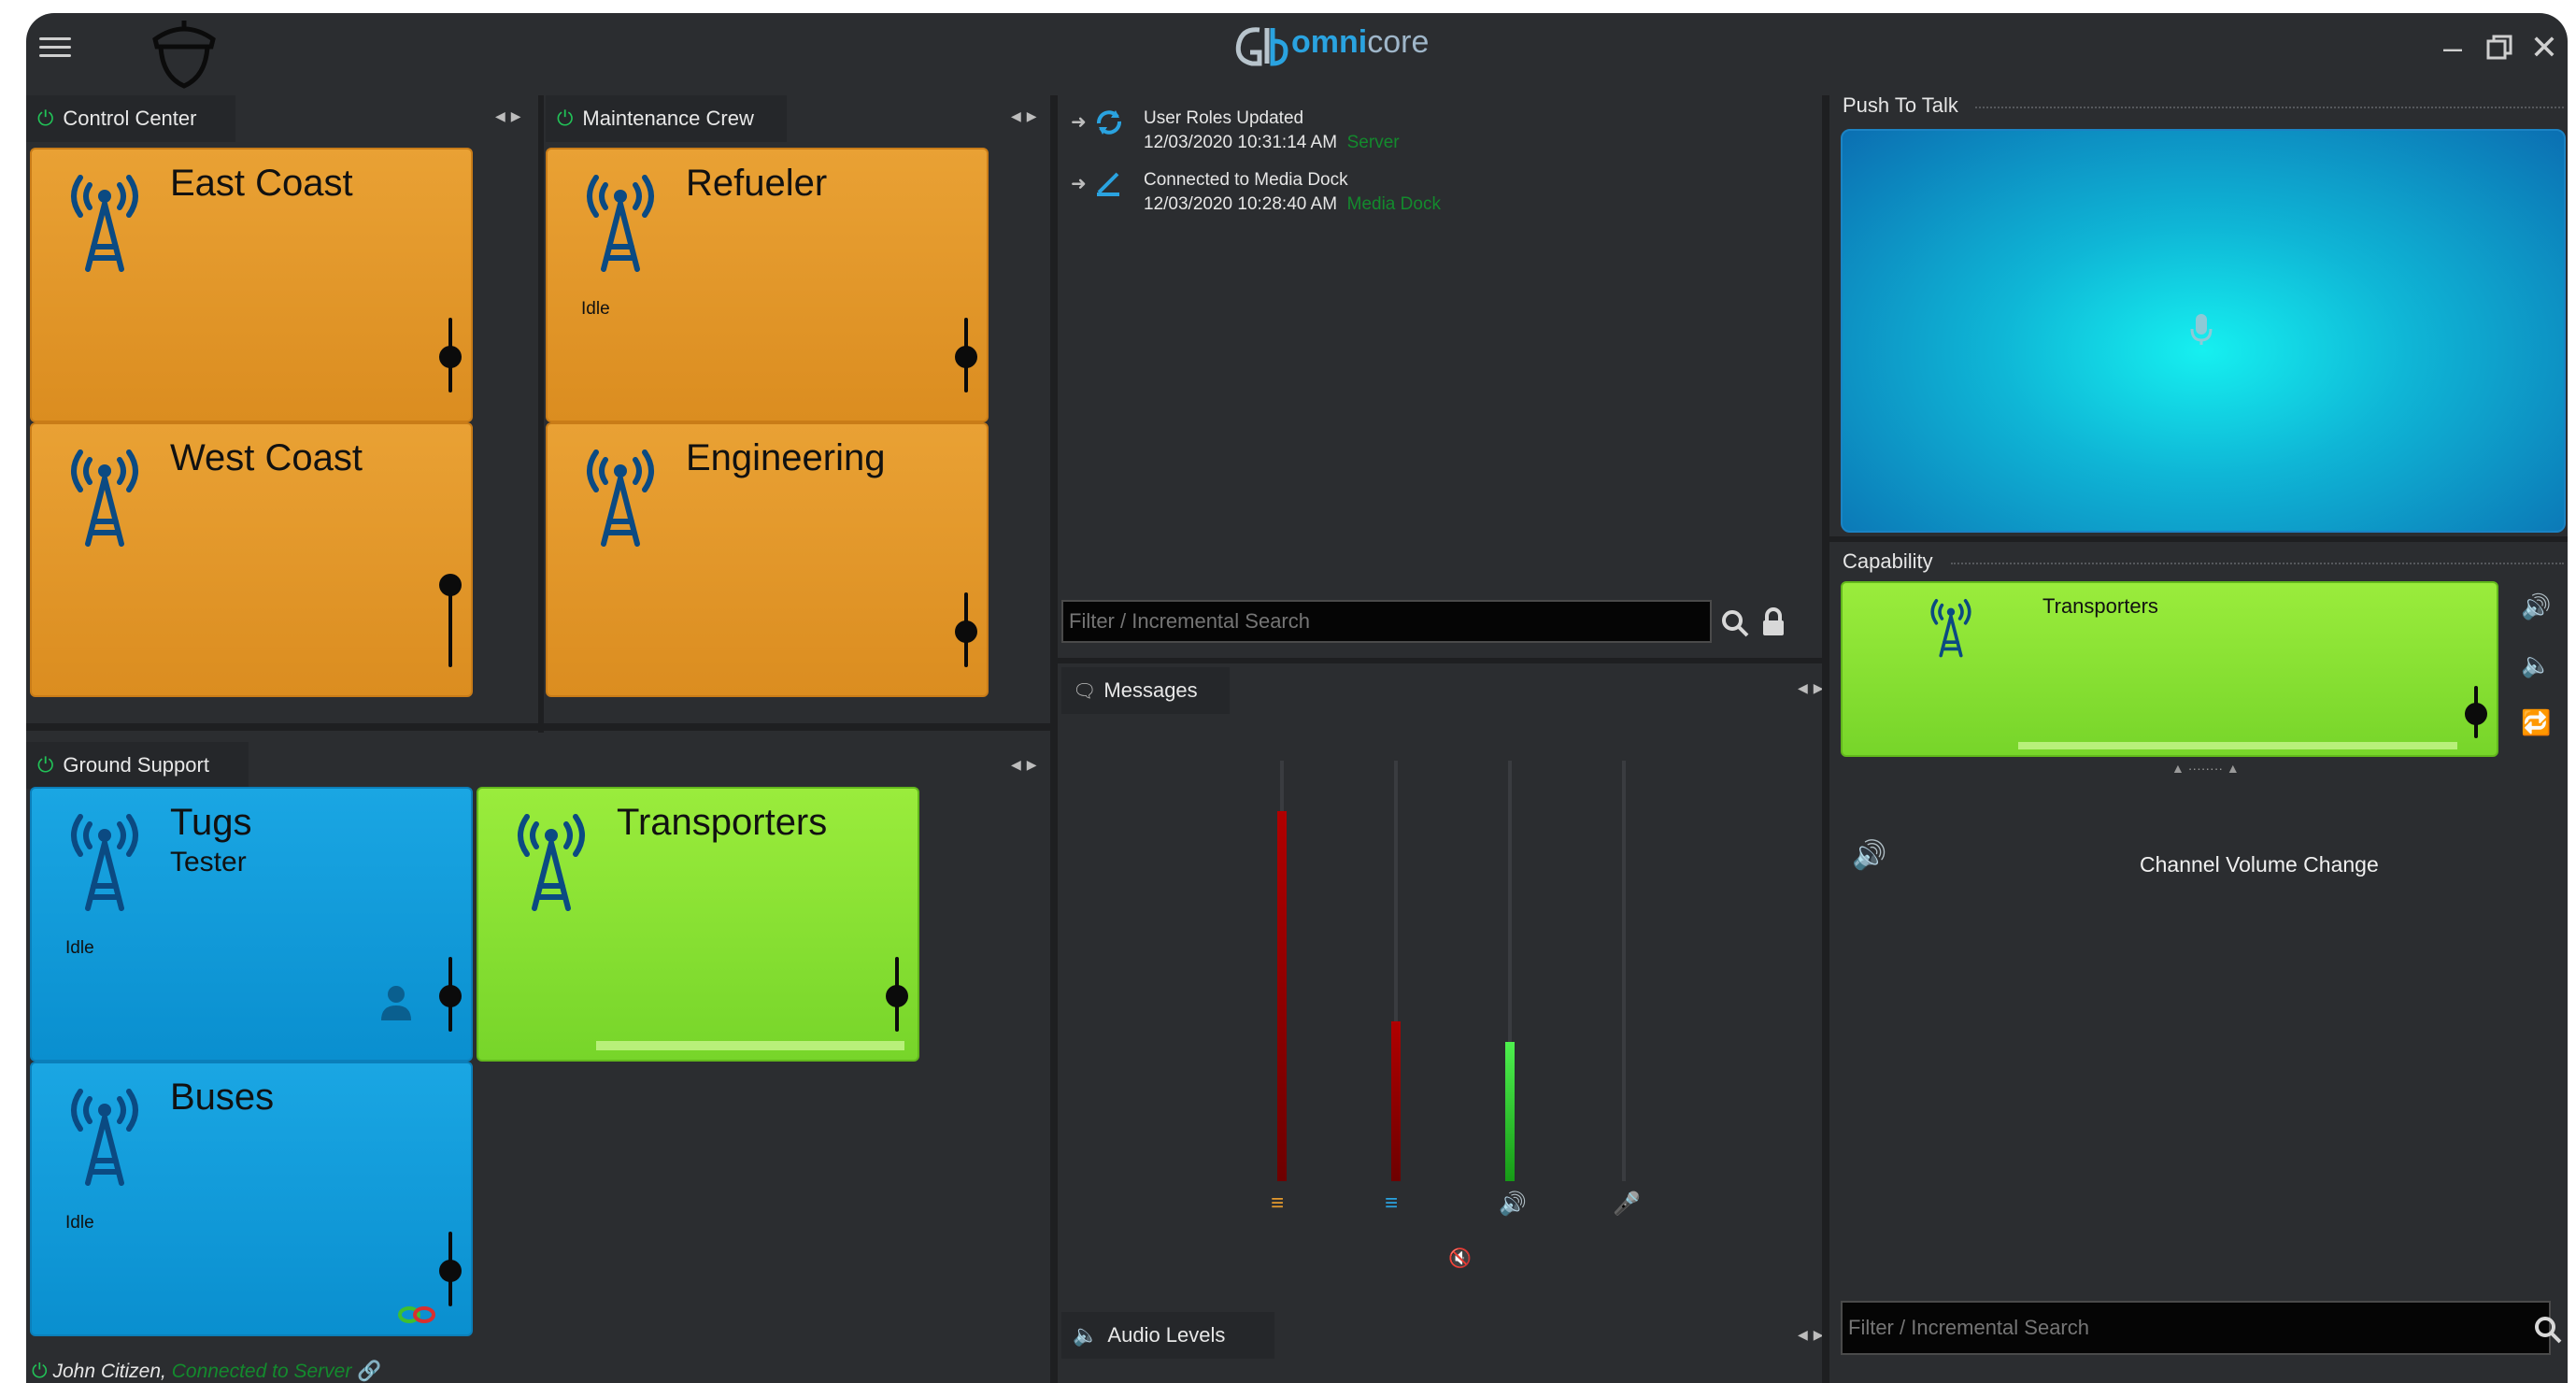 The width and height of the screenshot is (2576, 1383). What do you see at coordinates (251, 1199) in the screenshot?
I see `tile-buses: Buses Idle` at bounding box center [251, 1199].